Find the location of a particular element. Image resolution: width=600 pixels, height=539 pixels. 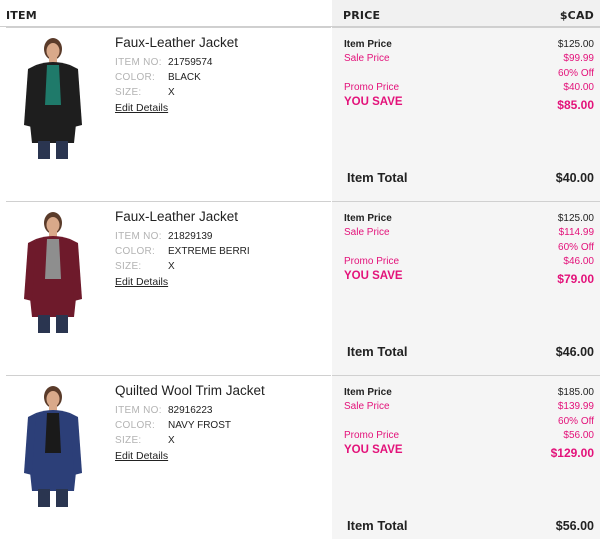

color-value: BLACK is located at coordinates (184, 77).